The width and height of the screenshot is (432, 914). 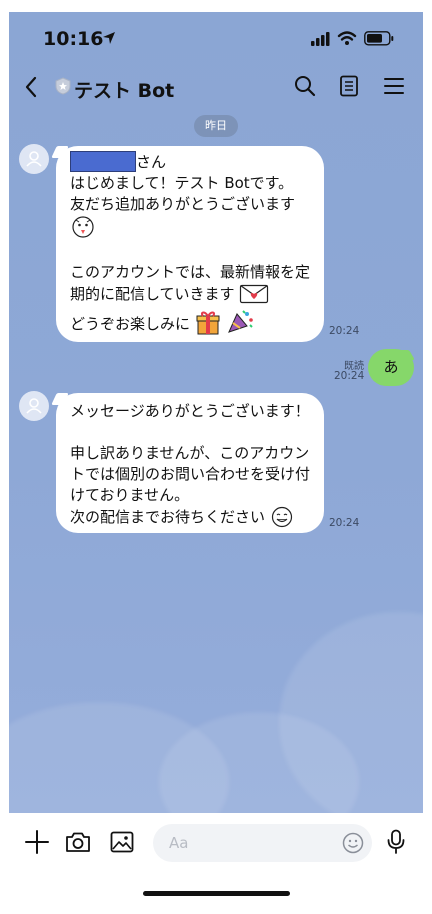 What do you see at coordinates (396, 842) in the screenshot?
I see `mic-icon` at bounding box center [396, 842].